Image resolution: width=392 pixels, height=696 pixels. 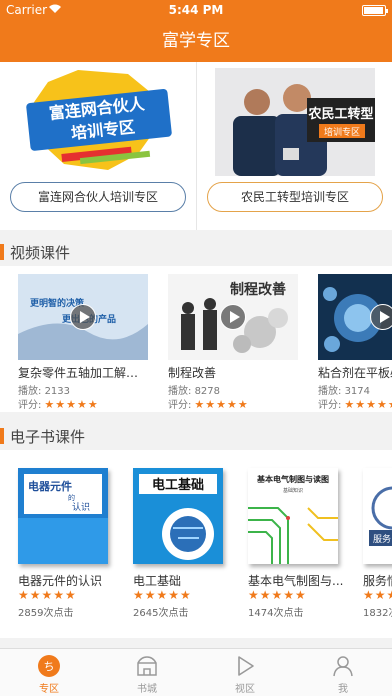 I want to click on page-title: 富学专区, so click(x=196, y=41).